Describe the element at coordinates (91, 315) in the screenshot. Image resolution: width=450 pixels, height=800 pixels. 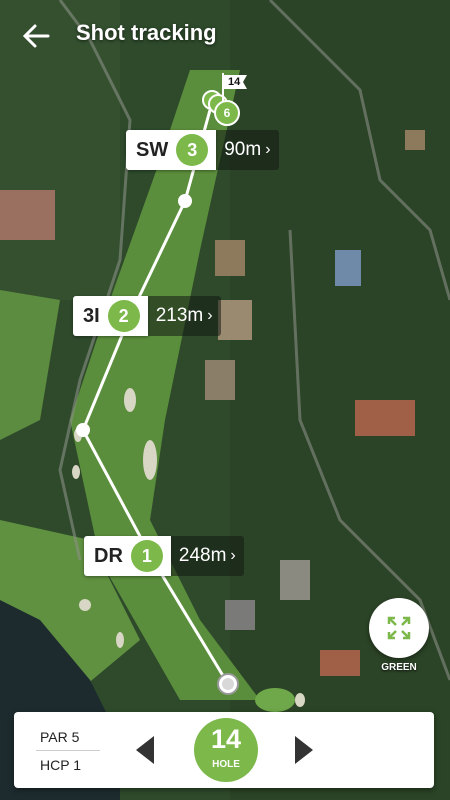
I see `shot-club: 3I` at that location.